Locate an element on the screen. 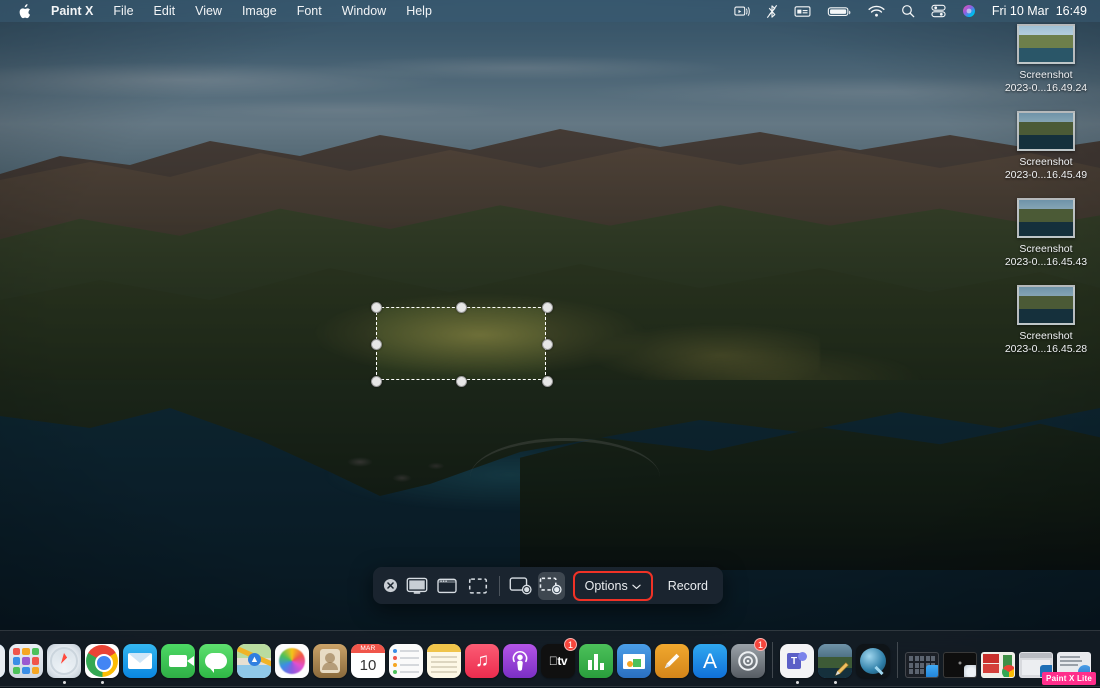  options-button: Options is located at coordinates (613, 586).